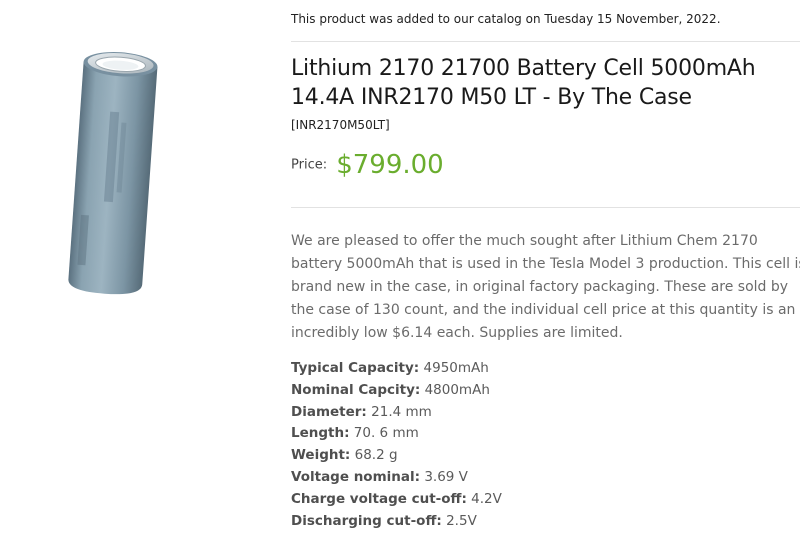  What do you see at coordinates (329, 411) in the screenshot?
I see `spec-label: Diameter:` at bounding box center [329, 411].